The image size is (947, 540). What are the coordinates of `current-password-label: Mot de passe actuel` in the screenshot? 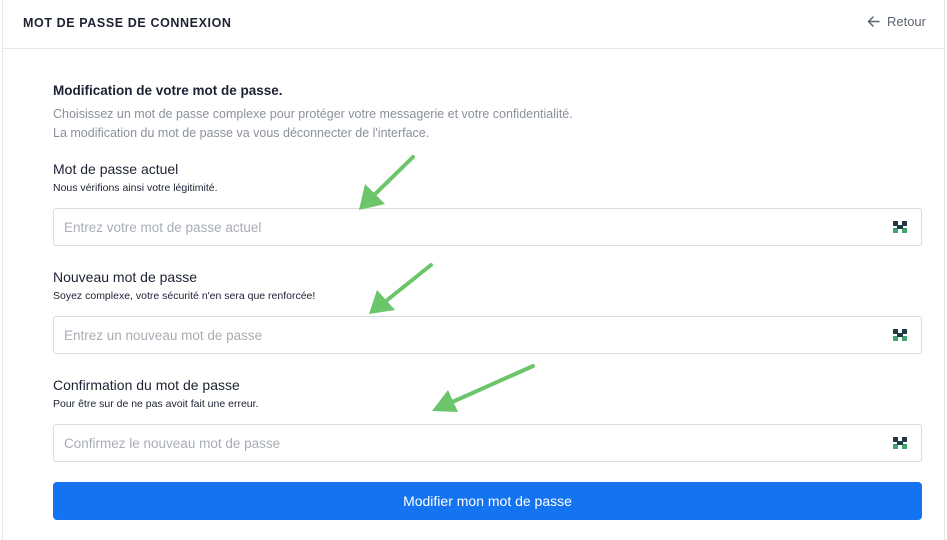 It's located at (116, 169).